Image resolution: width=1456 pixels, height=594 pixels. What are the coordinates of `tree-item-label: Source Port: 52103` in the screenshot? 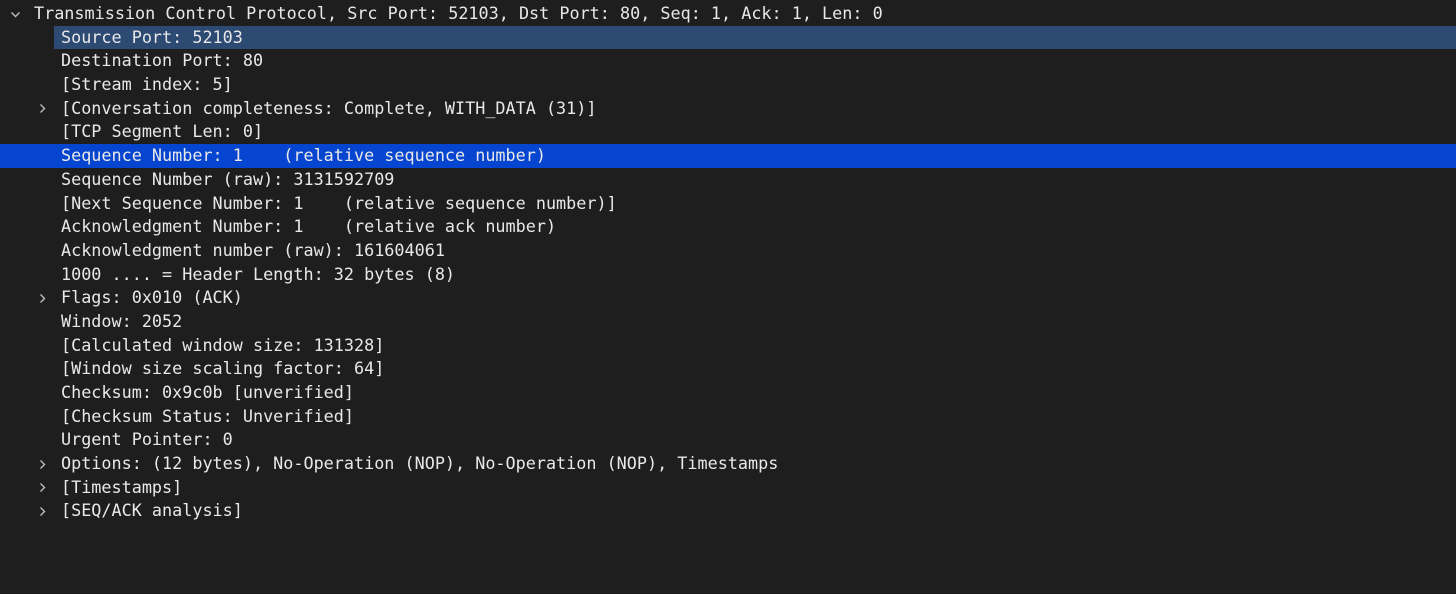 It's located at (152, 36).